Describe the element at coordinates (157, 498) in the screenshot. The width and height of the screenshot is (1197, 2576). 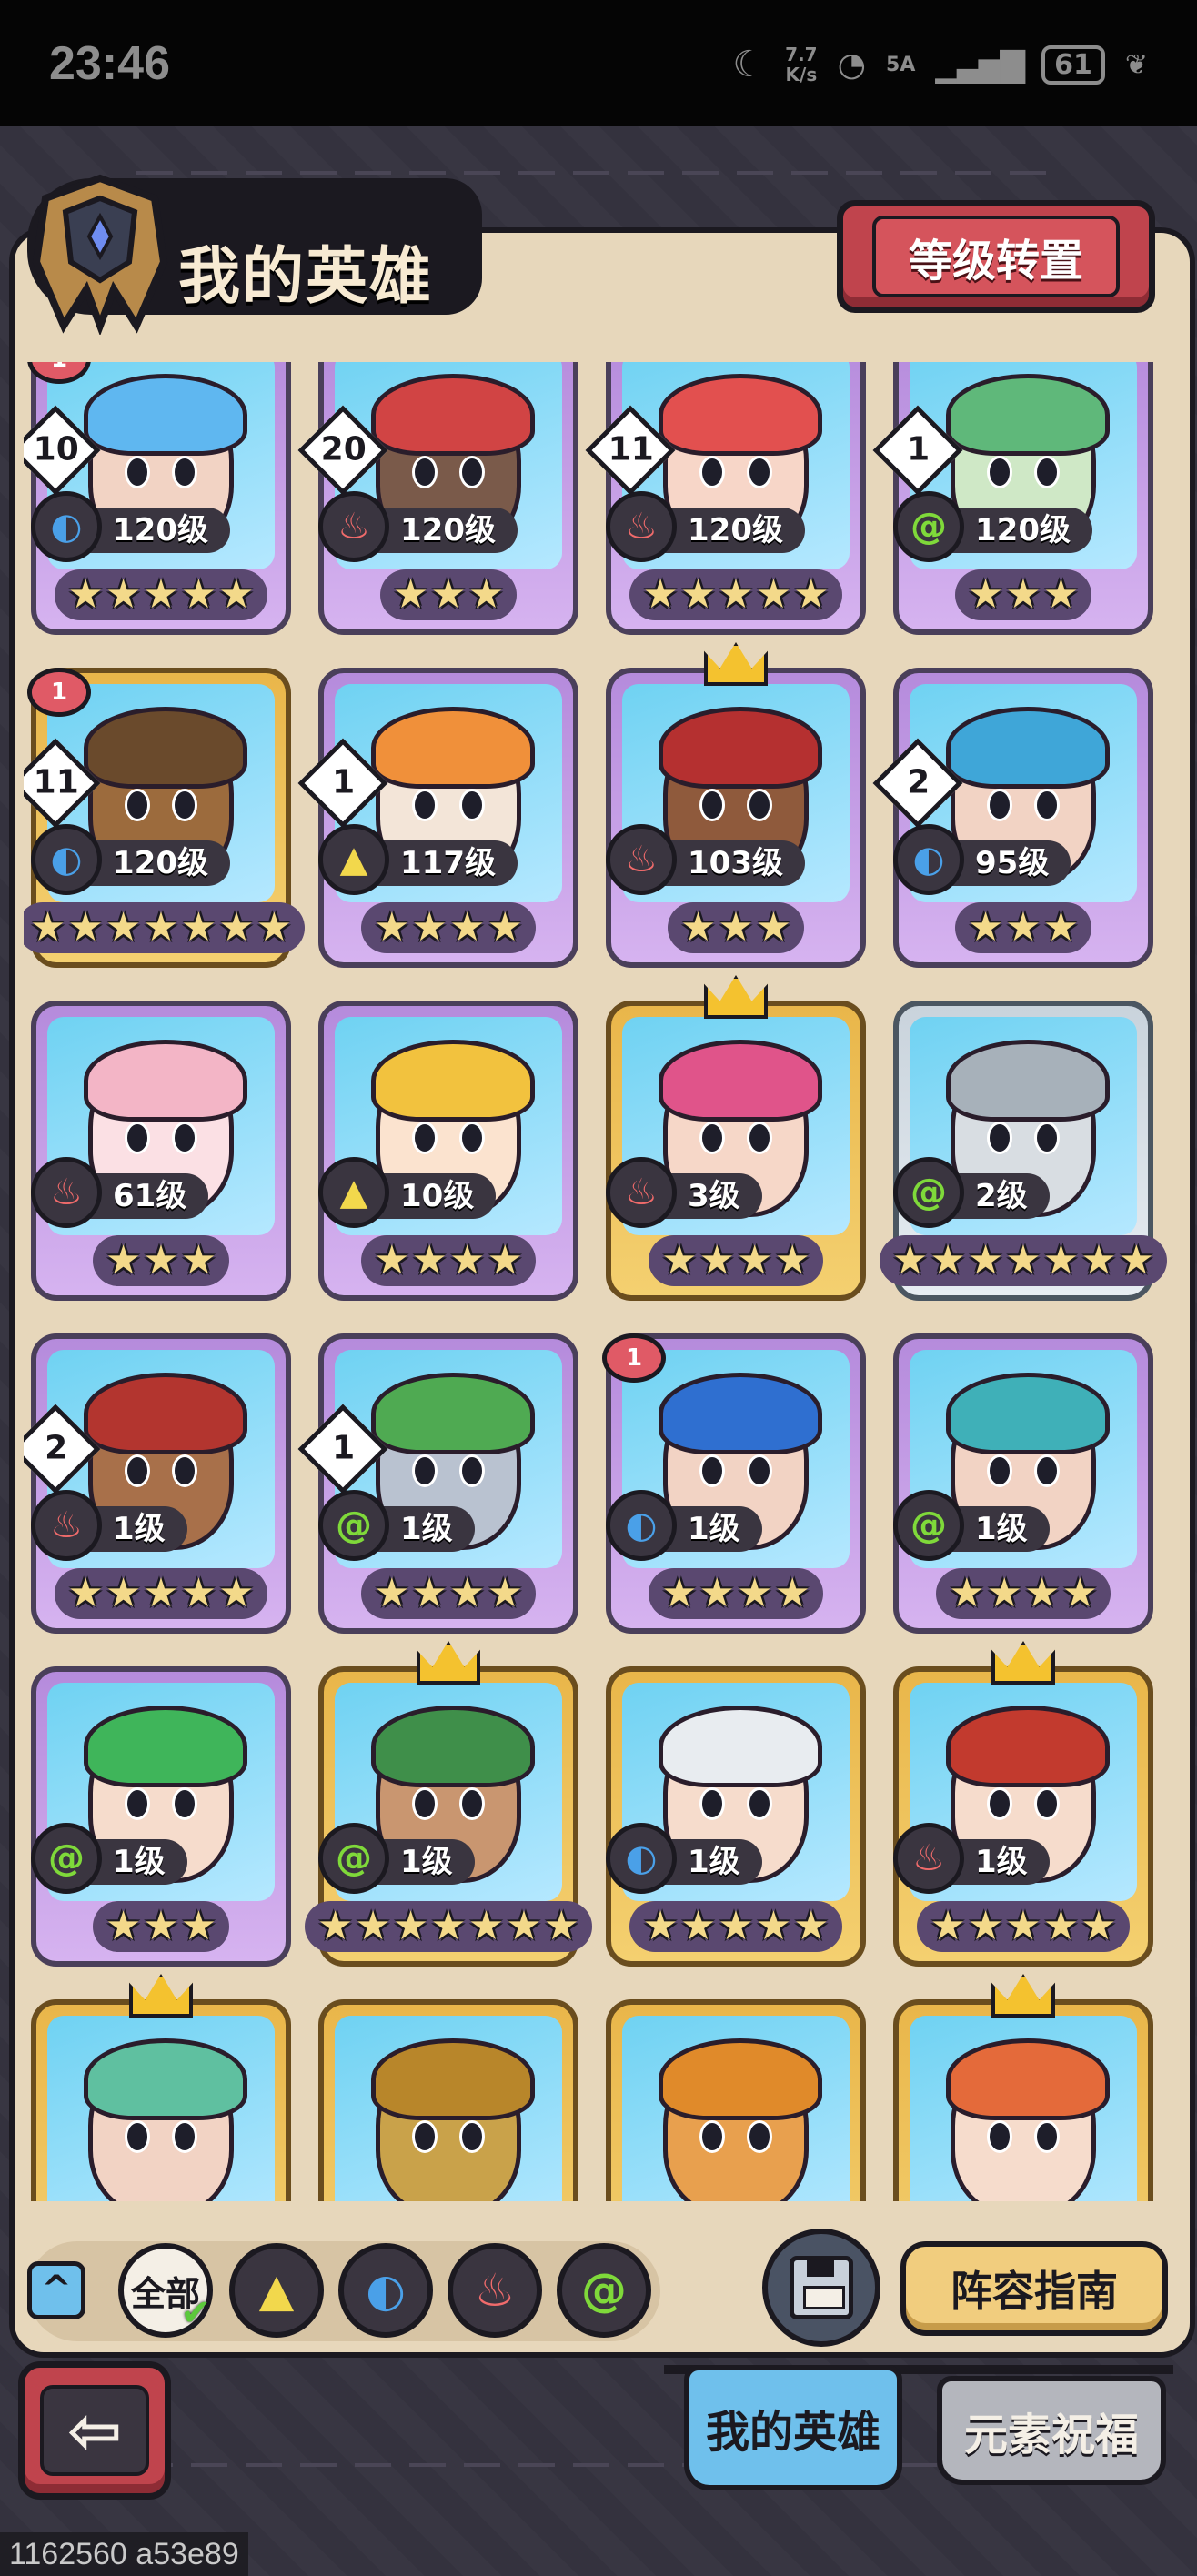
I see `hero-card: 110120级◐★★★★★` at that location.